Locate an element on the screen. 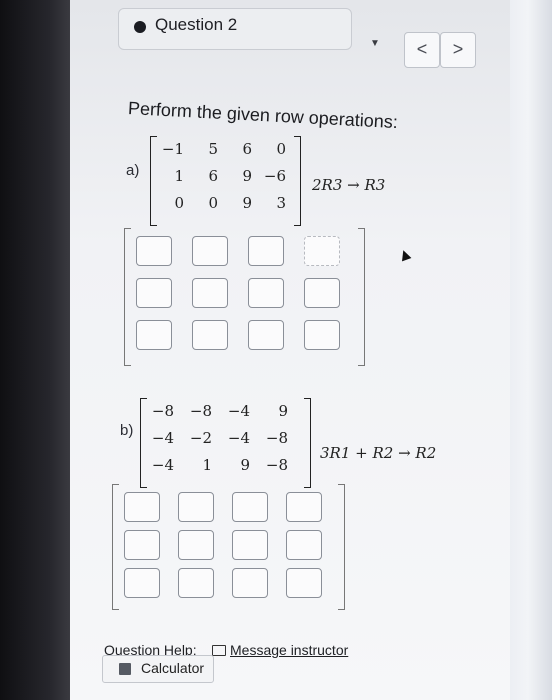 The width and height of the screenshot is (552, 700). next-question-button: > is located at coordinates (458, 50).